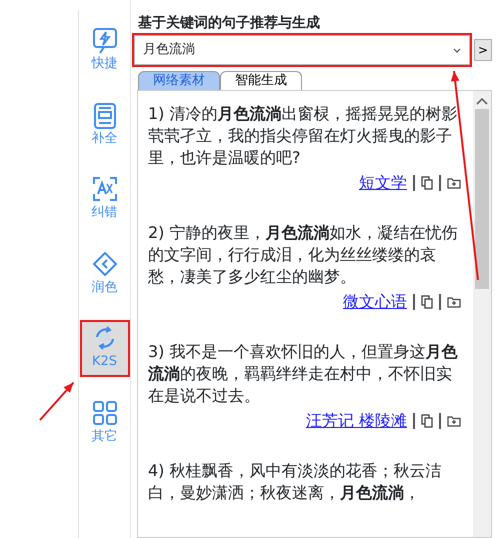 The image size is (500, 538). What do you see at coordinates (482, 314) in the screenshot?
I see `scrollbar` at bounding box center [482, 314].